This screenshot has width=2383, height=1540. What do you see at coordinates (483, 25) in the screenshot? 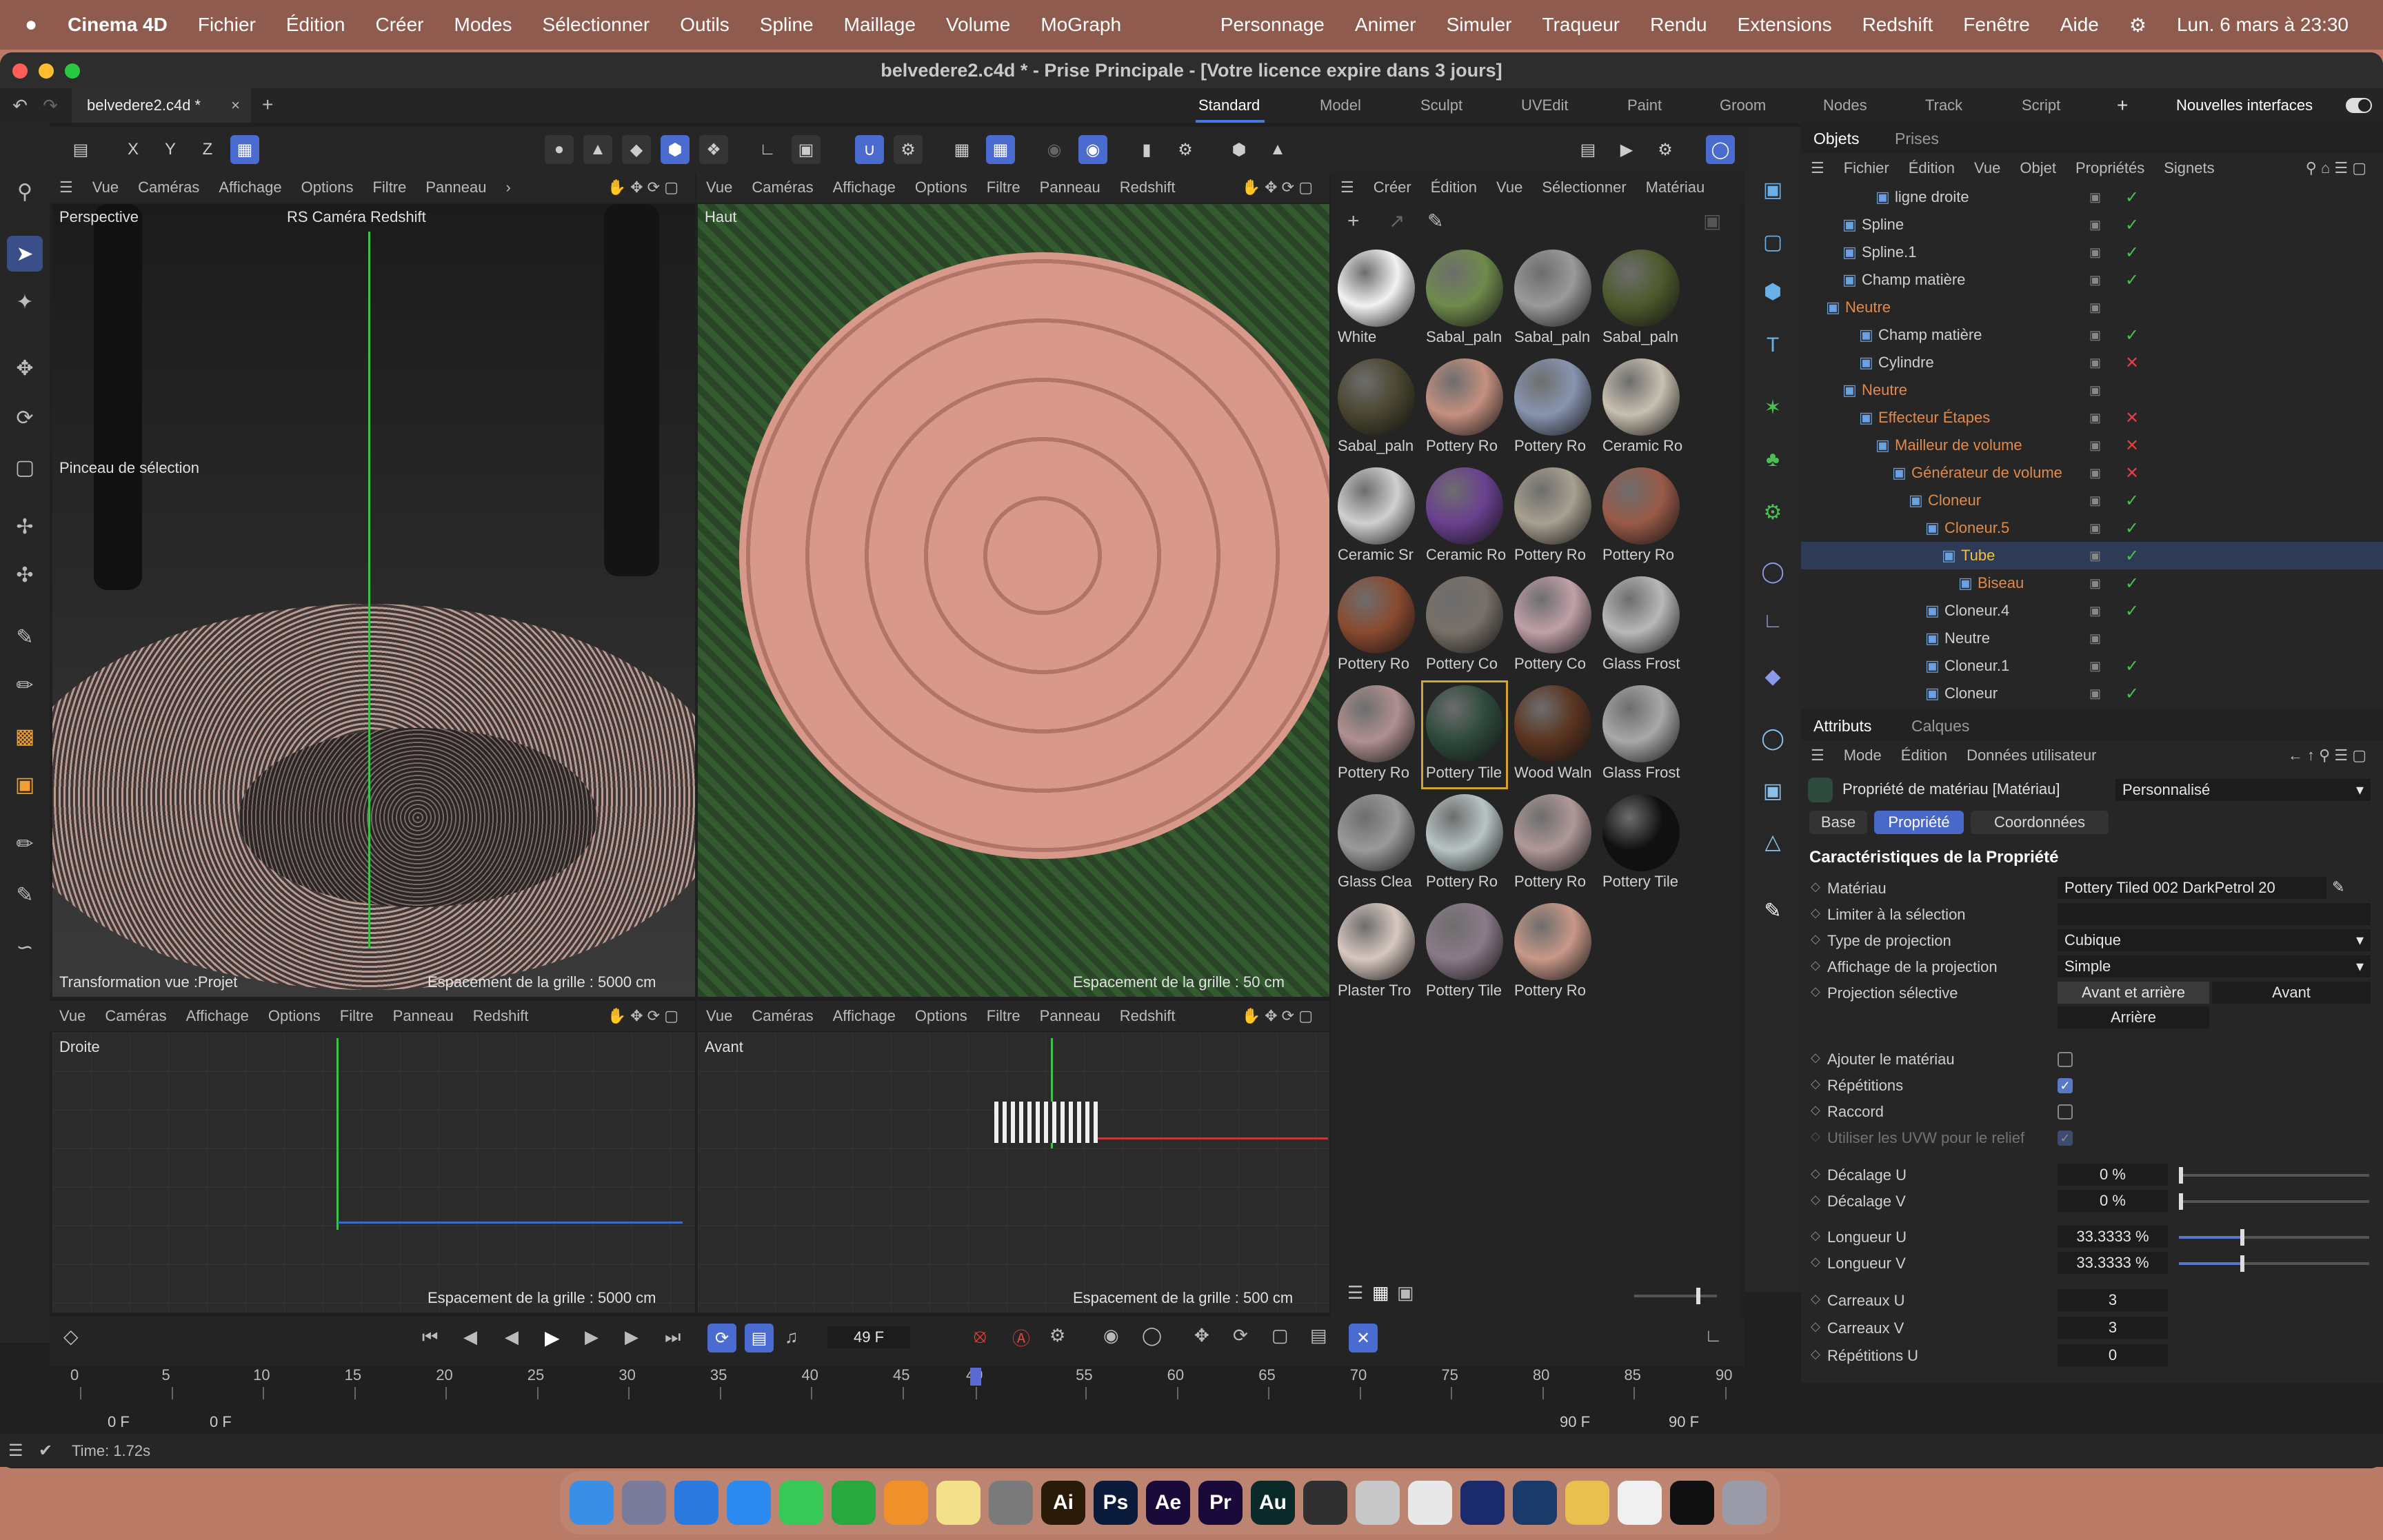
I see `menu-modes: Modes` at bounding box center [483, 25].